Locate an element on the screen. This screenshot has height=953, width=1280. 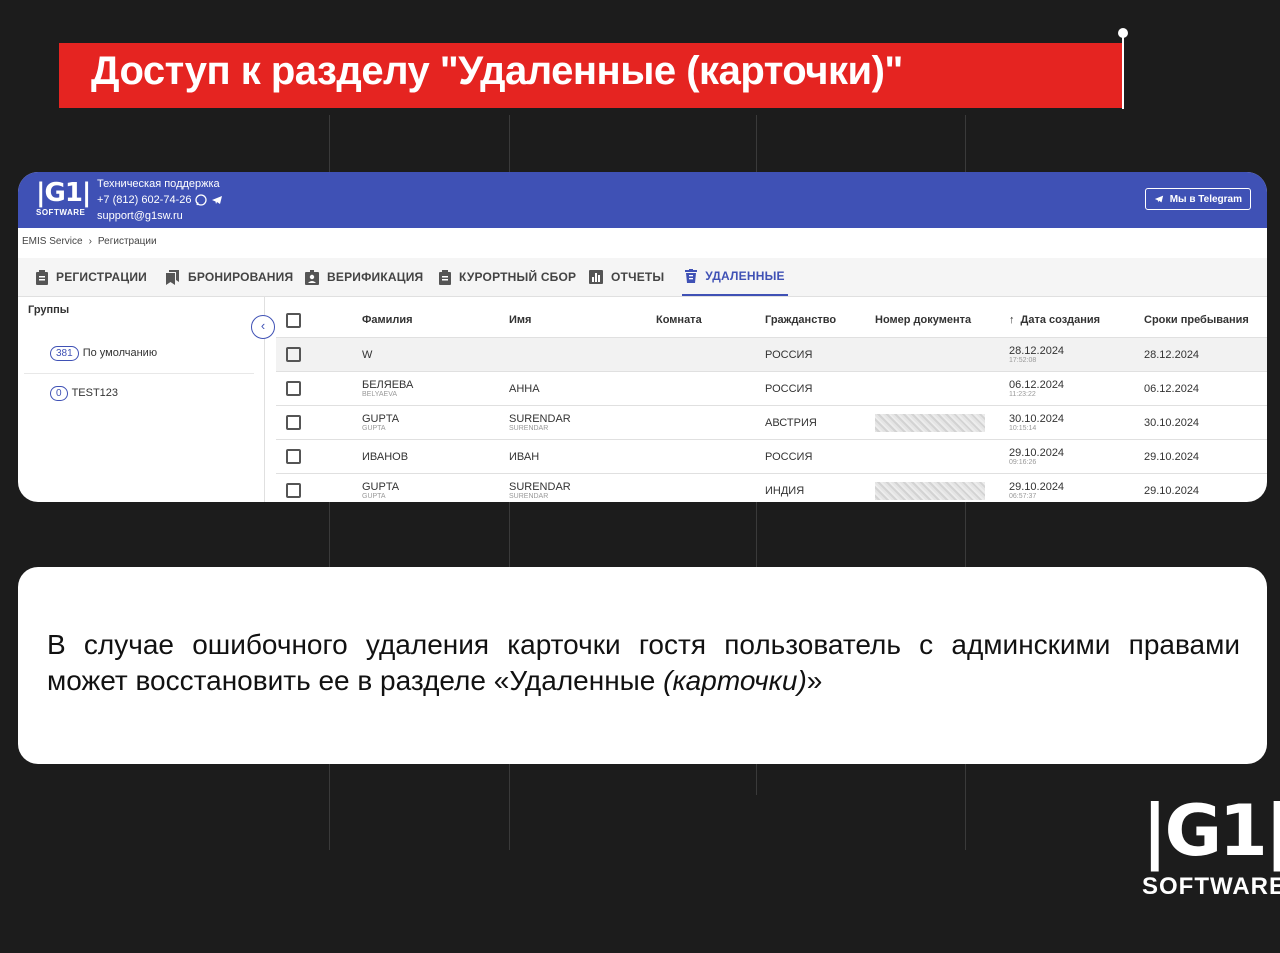
cell-value: 30.10.2024 is located at coordinates (1037, 418).